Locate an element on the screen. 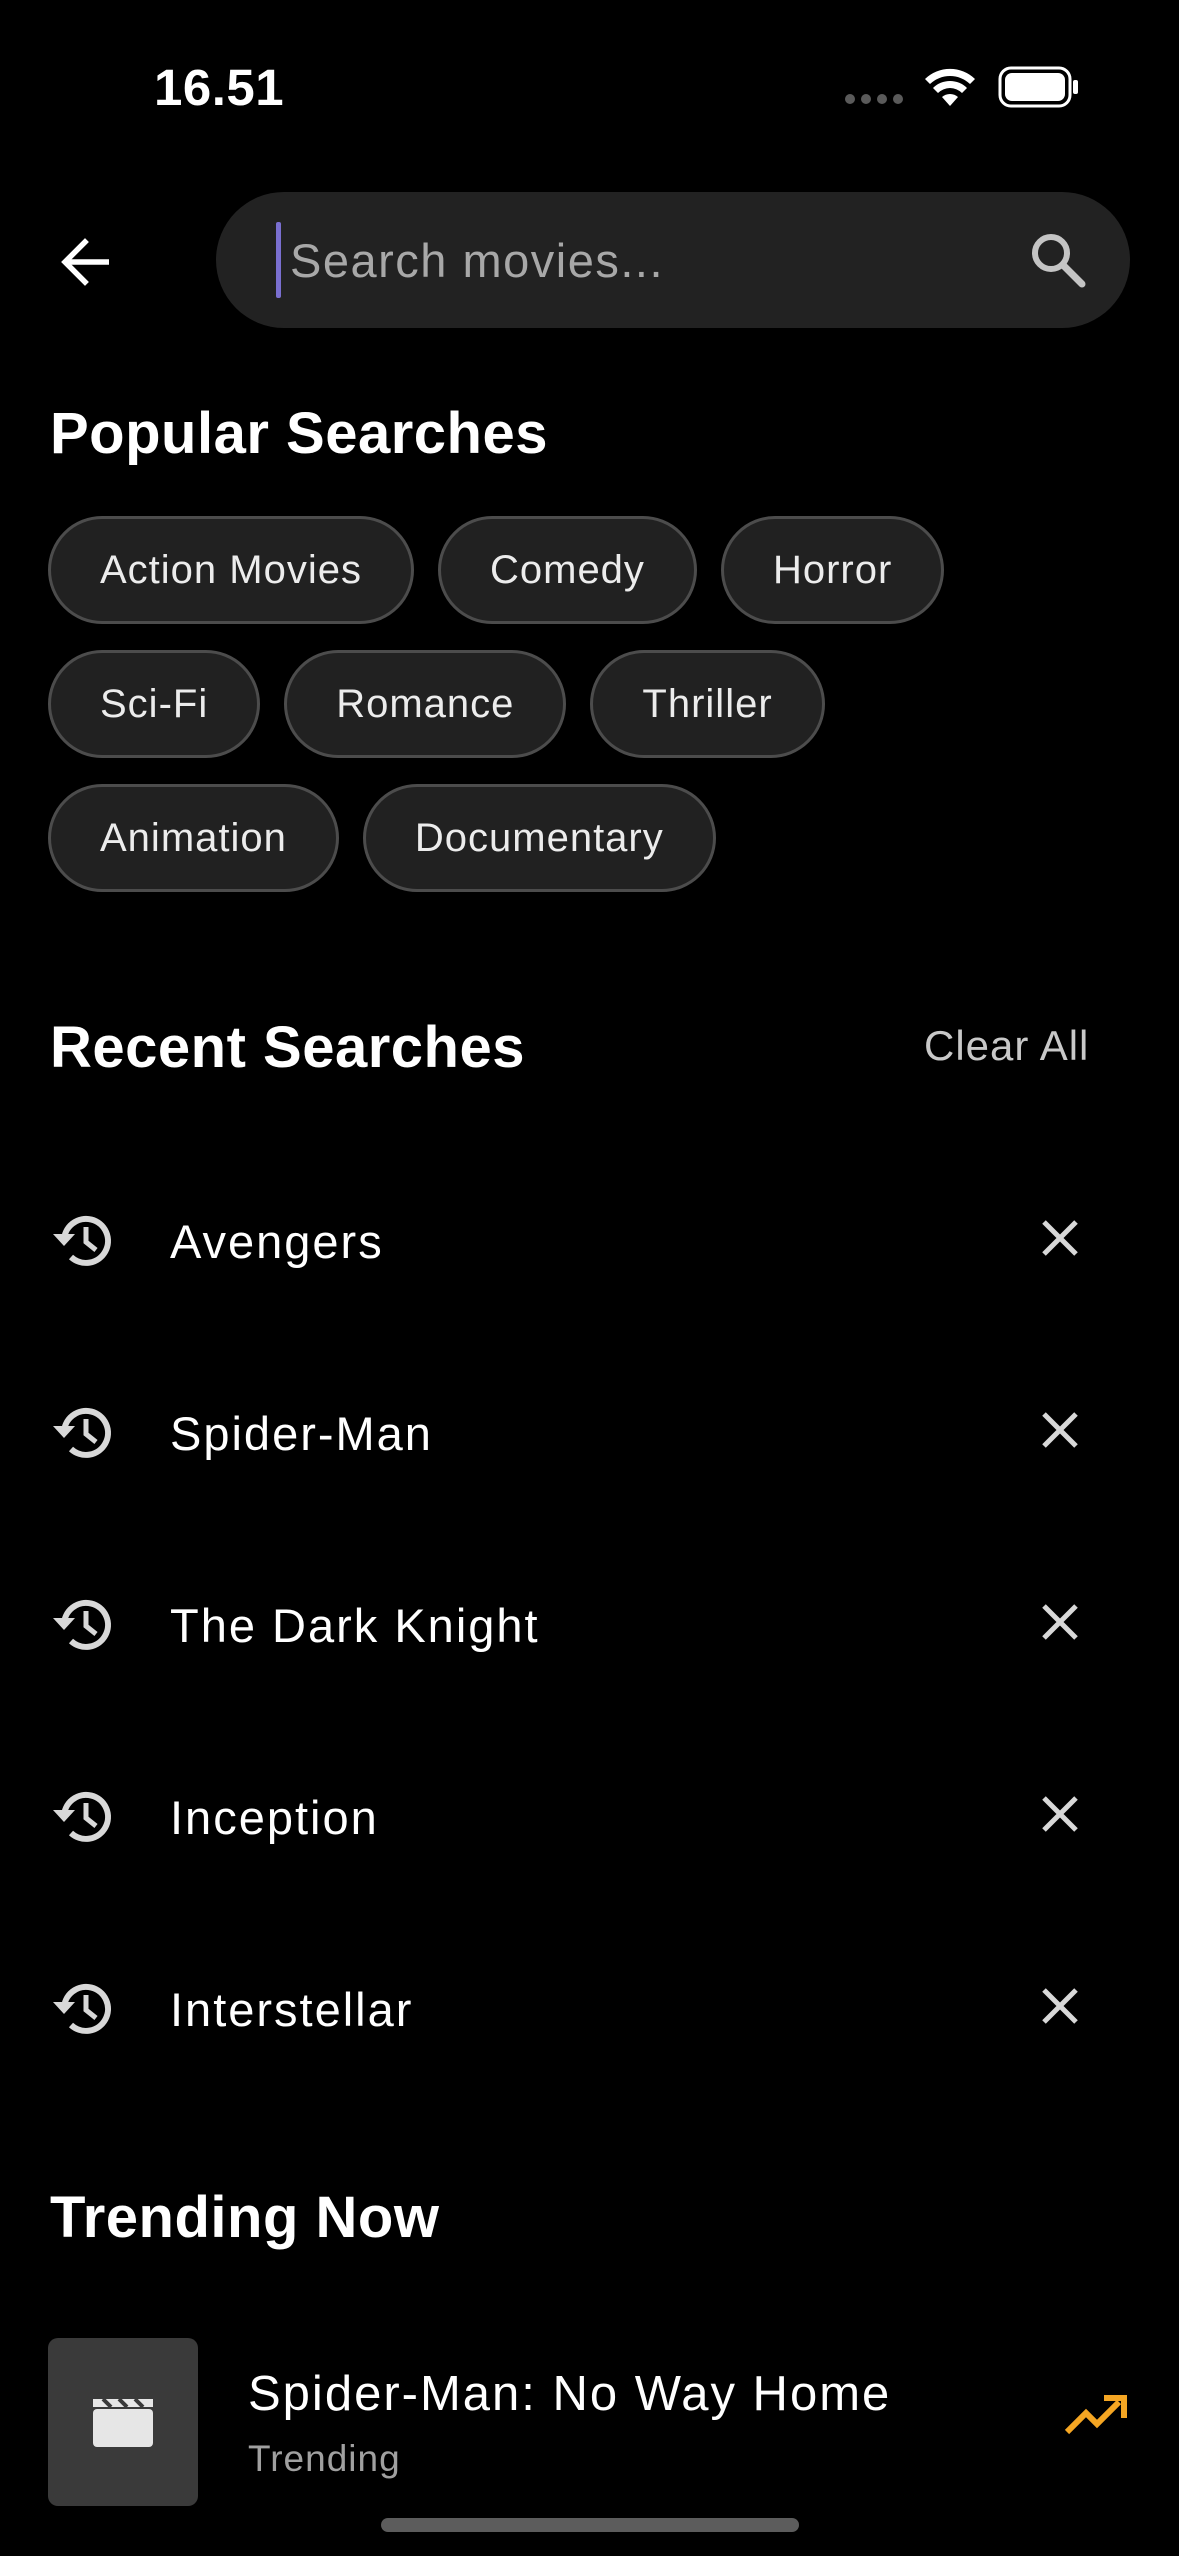 The height and width of the screenshot is (2556, 1179). popular-searches-title: Popular Searches is located at coordinates (299, 433).